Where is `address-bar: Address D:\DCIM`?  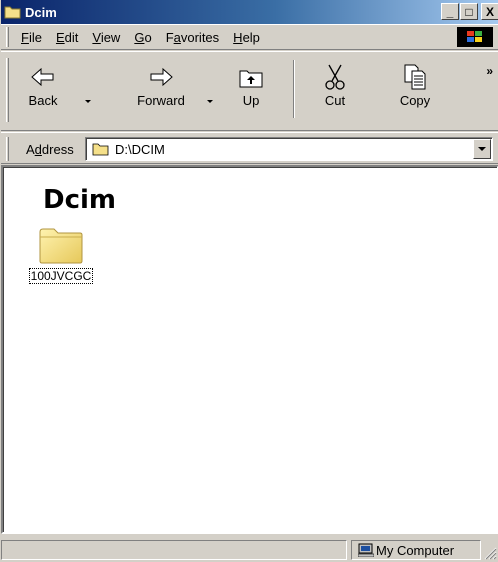
address-bar: Address D:\DCIM is located at coordinates (249, 148).